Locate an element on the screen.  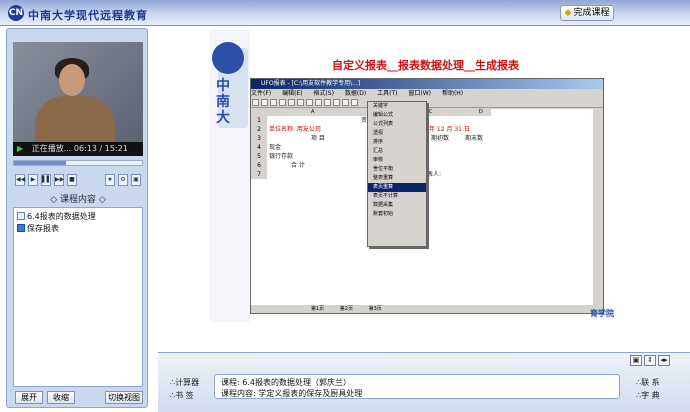
cell: 银行存款 is located at coordinates (281, 156).